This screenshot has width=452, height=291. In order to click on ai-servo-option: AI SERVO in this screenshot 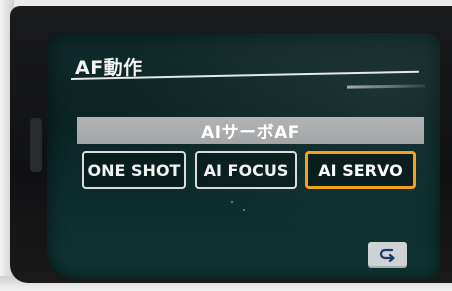, I will do `click(360, 170)`.